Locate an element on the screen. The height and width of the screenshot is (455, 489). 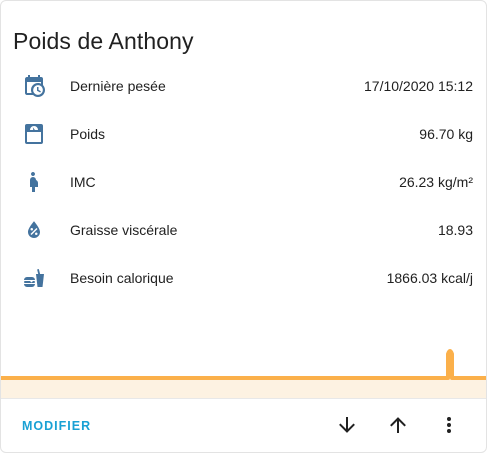
arrow-up-icon is located at coordinates (398, 425).